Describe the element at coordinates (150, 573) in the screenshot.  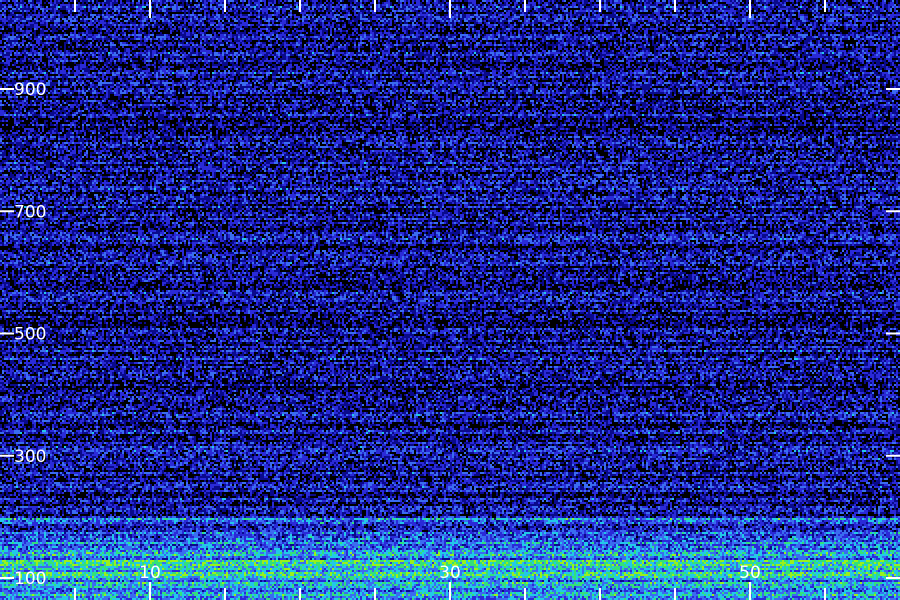
I see `x-tick-label: 10` at that location.